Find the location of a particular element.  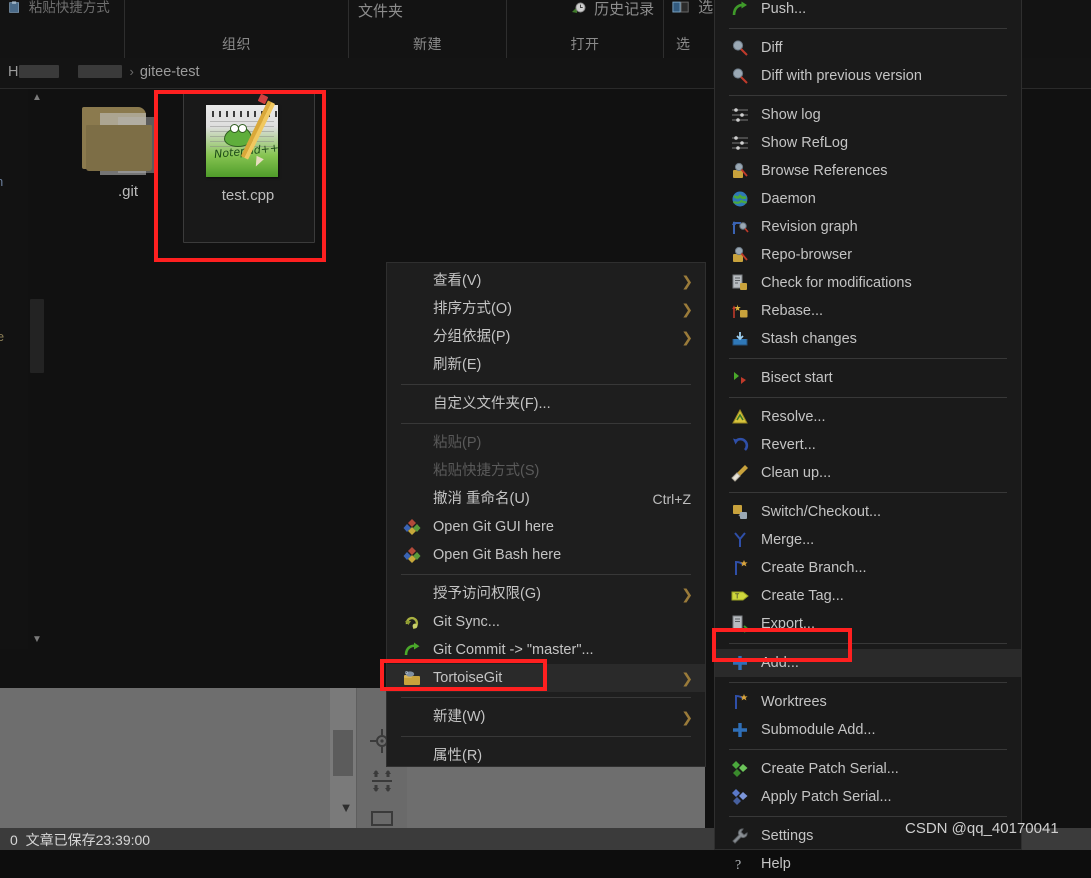

menu-item-refresh: 刷新(E) is located at coordinates (546, 365).